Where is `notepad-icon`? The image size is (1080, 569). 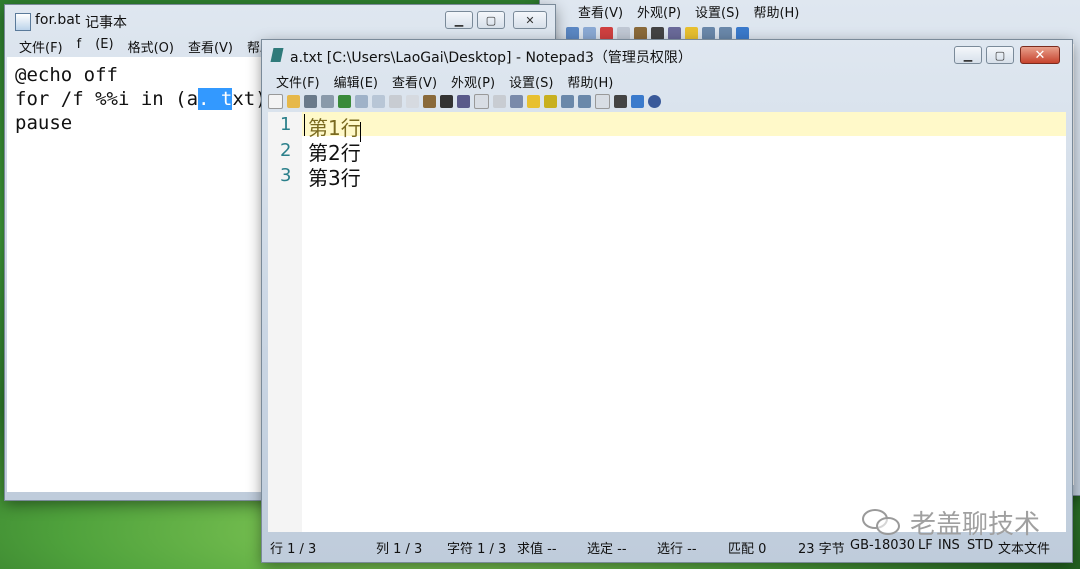
notepad-icon is located at coordinates (23, 22).